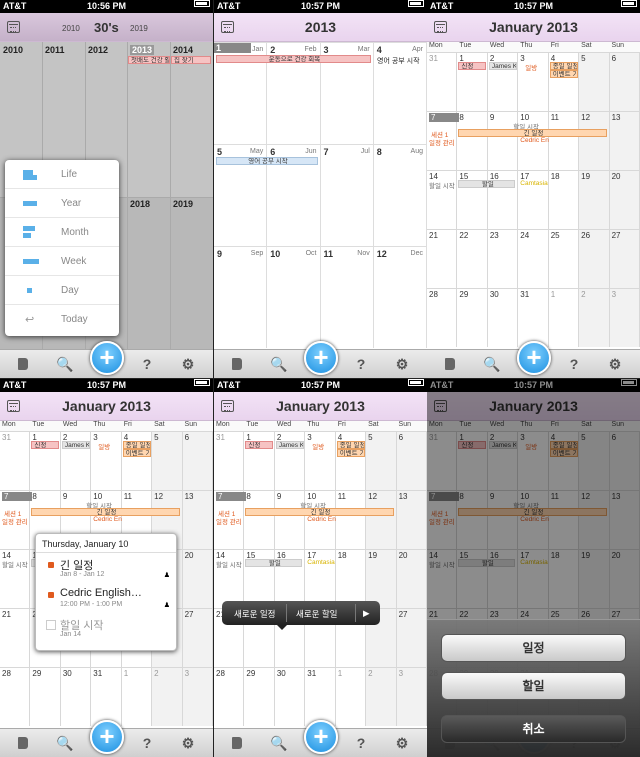  Describe the element at coordinates (533, 648) in the screenshot. I see `new-event-sheet-button: 일정` at that location.